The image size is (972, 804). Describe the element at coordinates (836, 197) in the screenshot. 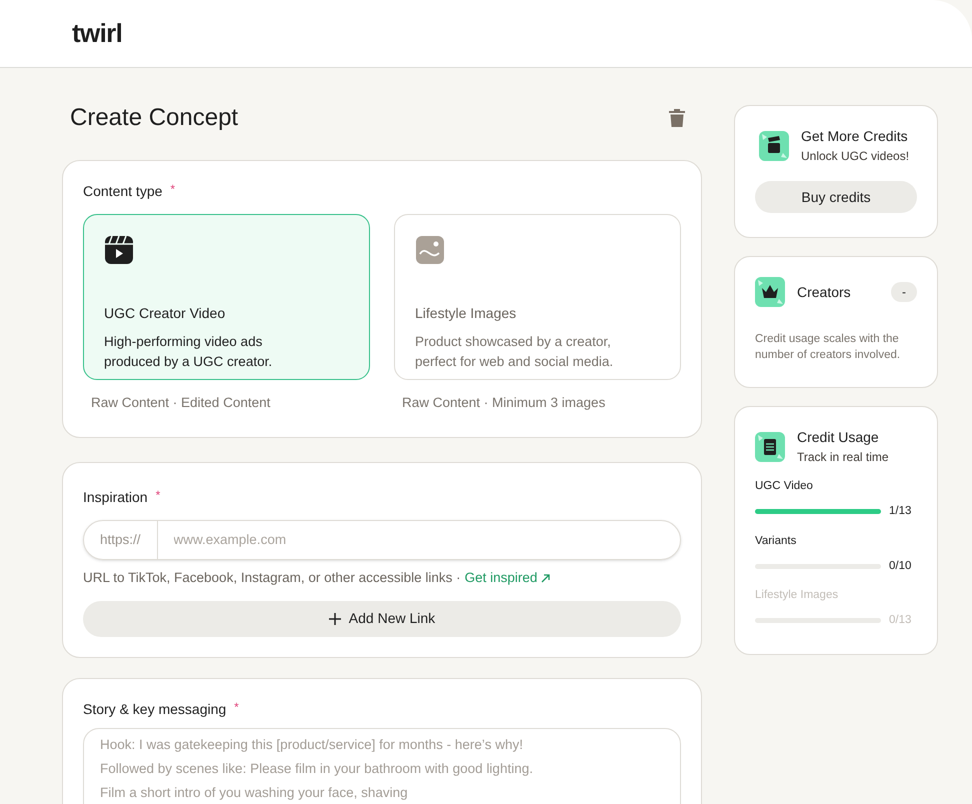

I see `buy-credits-button: Buy credits` at that location.